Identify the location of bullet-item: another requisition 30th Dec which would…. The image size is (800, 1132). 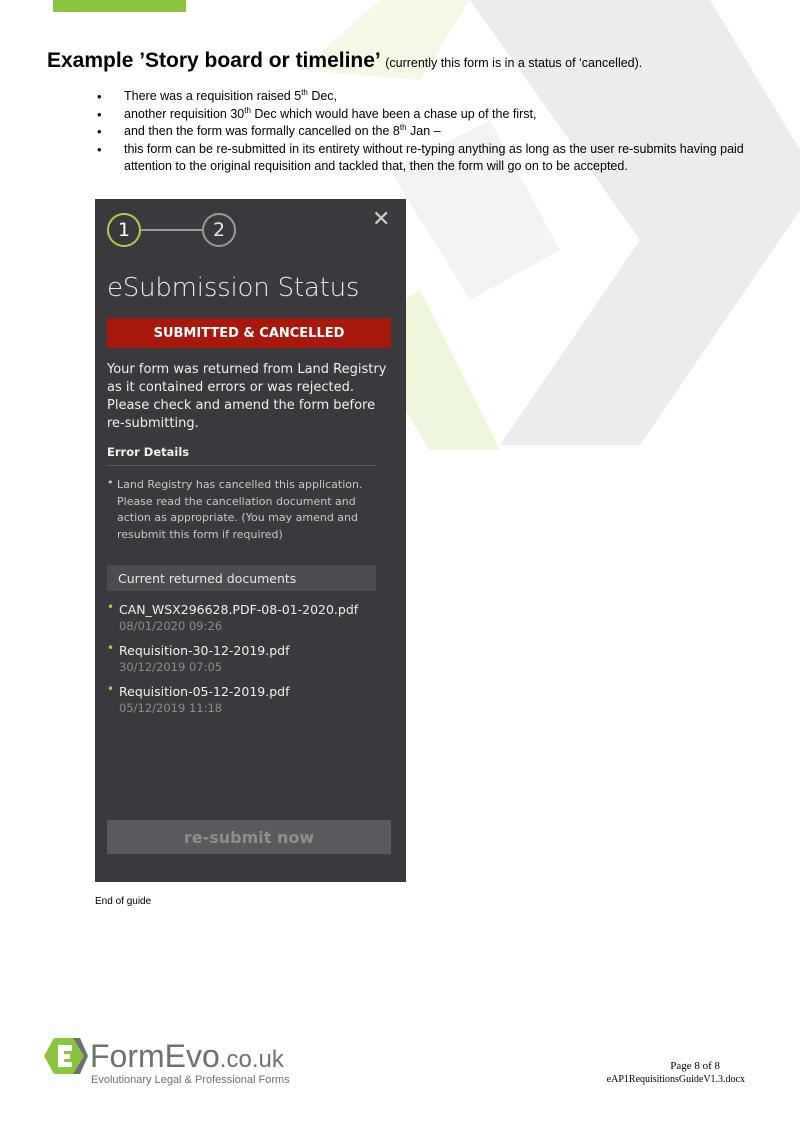
(427, 115).